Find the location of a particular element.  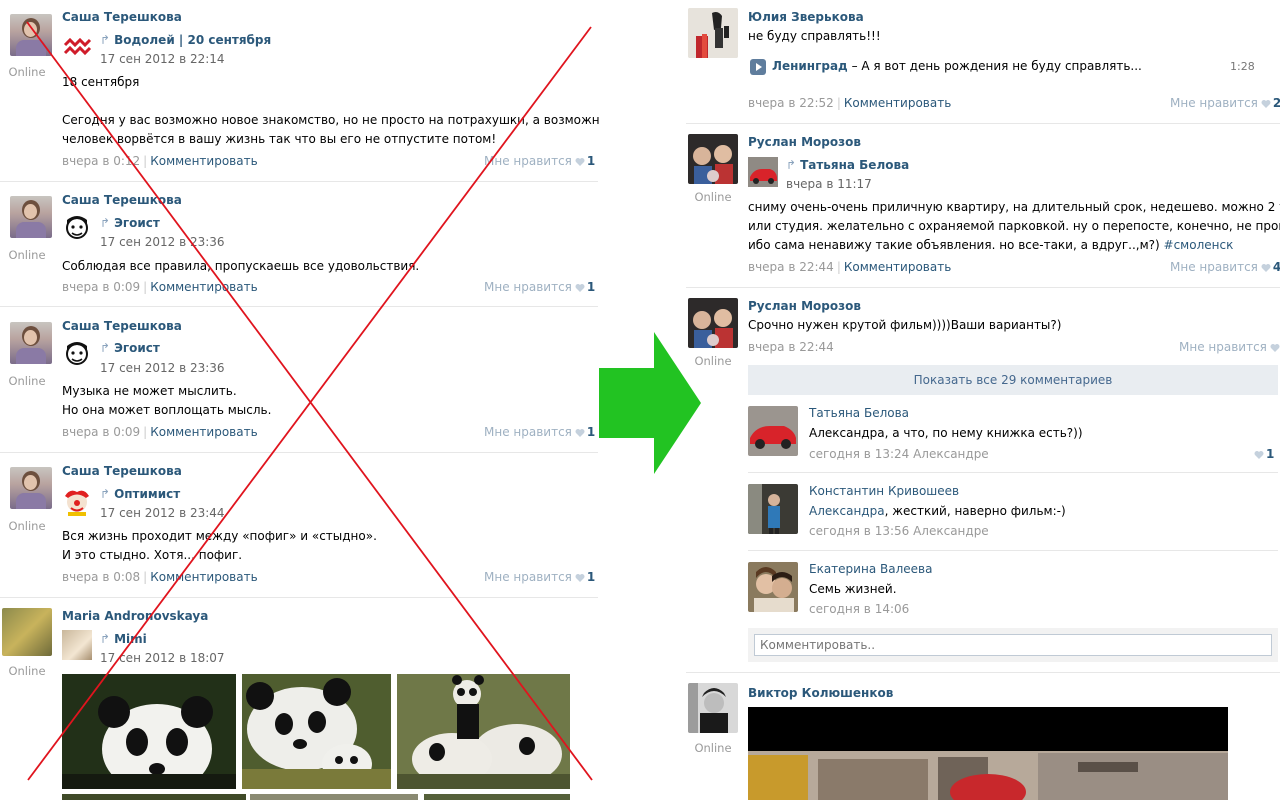

post-author: Maria Andronovskaya is located at coordinates (135, 616).